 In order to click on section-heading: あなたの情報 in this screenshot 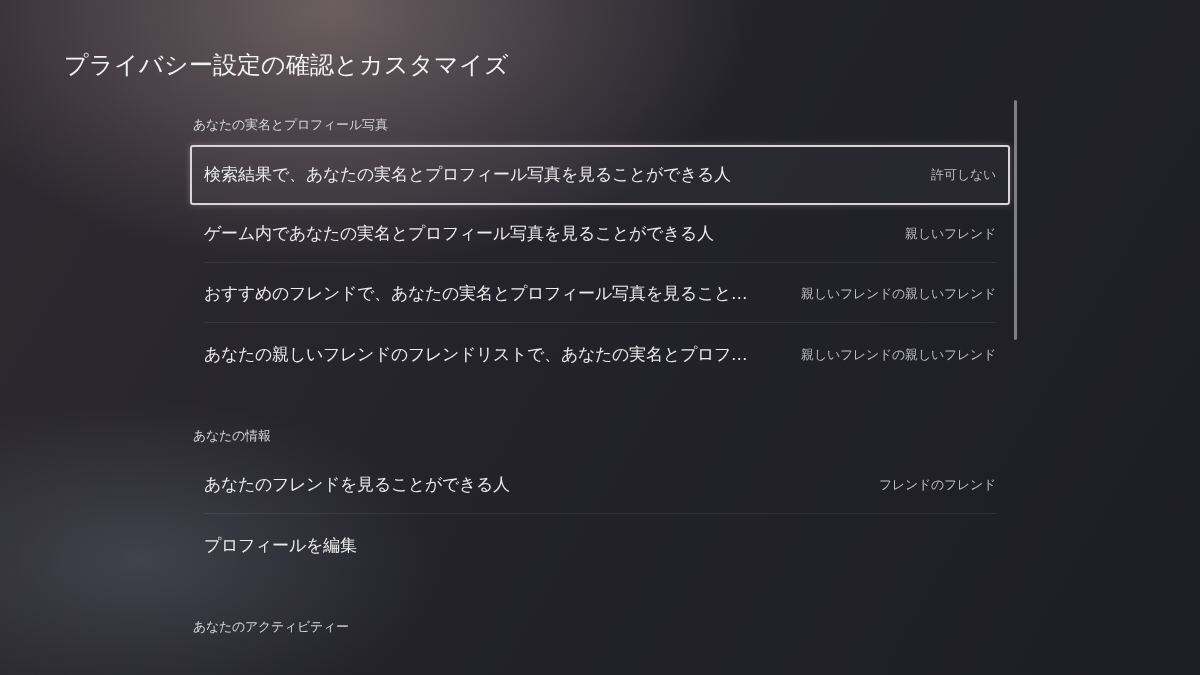, I will do `click(232, 436)`.